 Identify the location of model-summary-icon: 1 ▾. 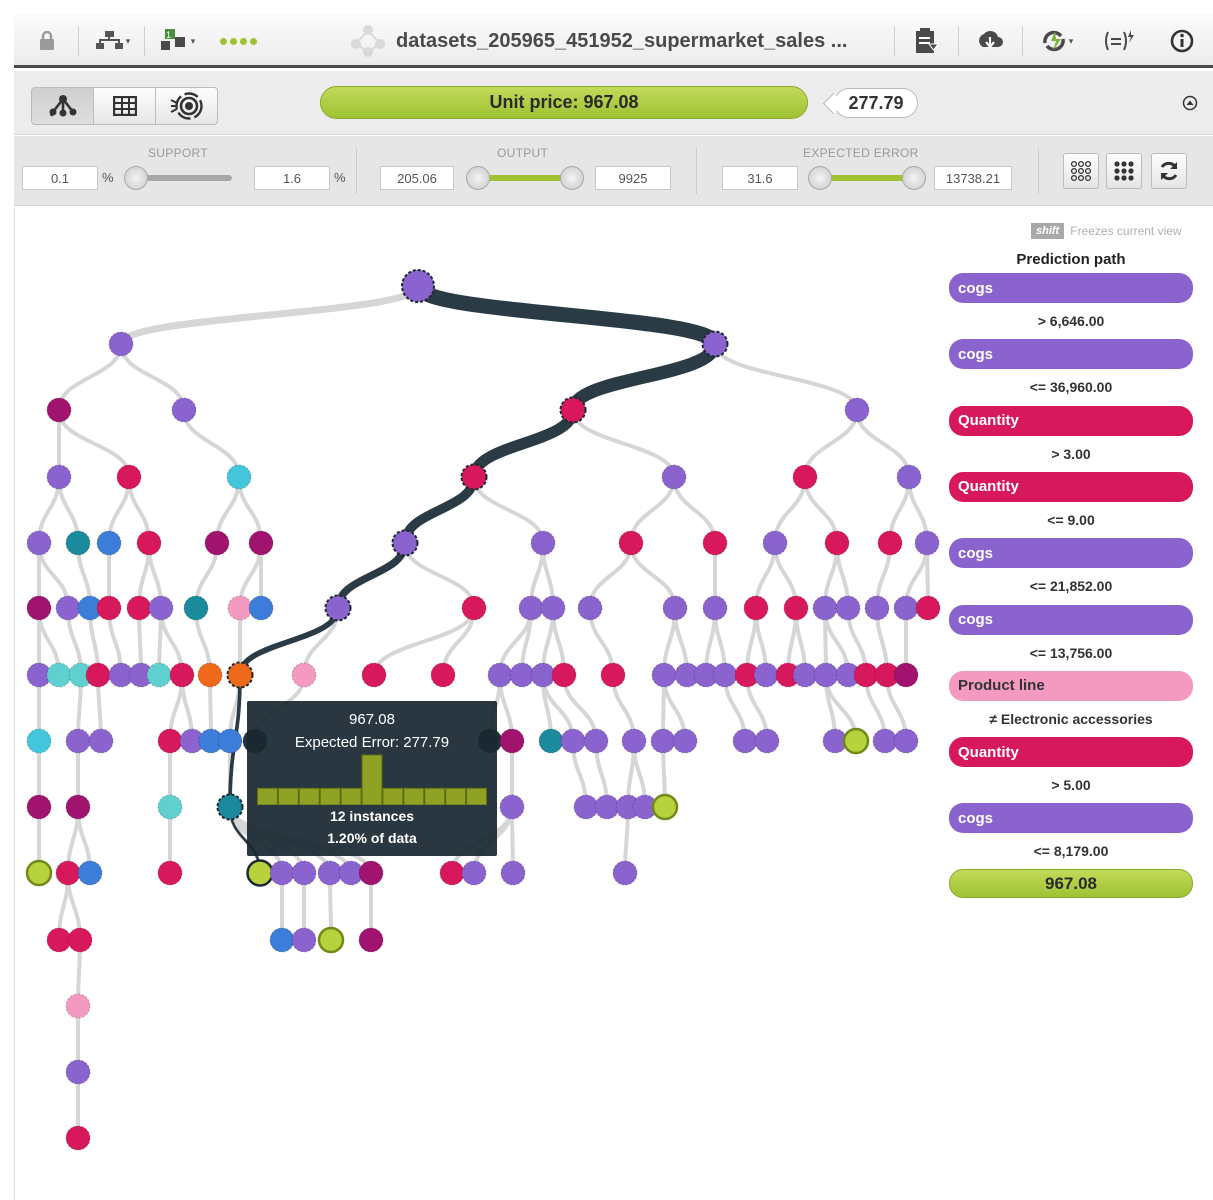
(178, 41).